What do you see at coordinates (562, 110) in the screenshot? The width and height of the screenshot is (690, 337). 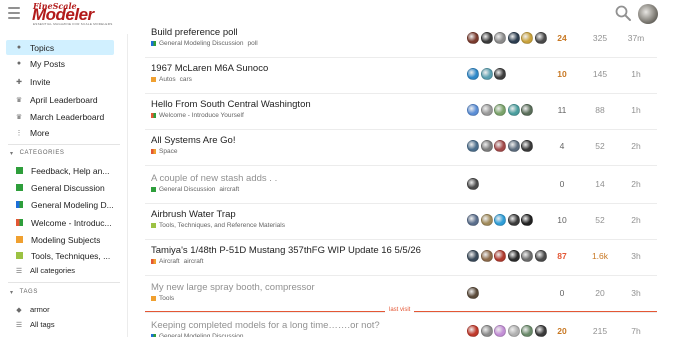 I see `topic-replies-count: 11` at bounding box center [562, 110].